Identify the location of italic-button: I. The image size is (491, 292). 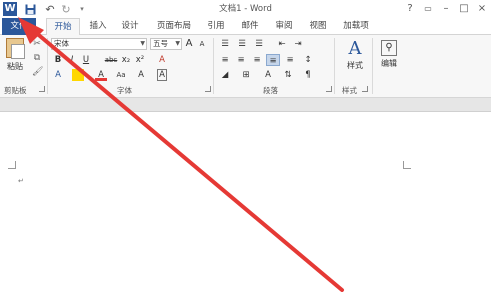
(72, 60).